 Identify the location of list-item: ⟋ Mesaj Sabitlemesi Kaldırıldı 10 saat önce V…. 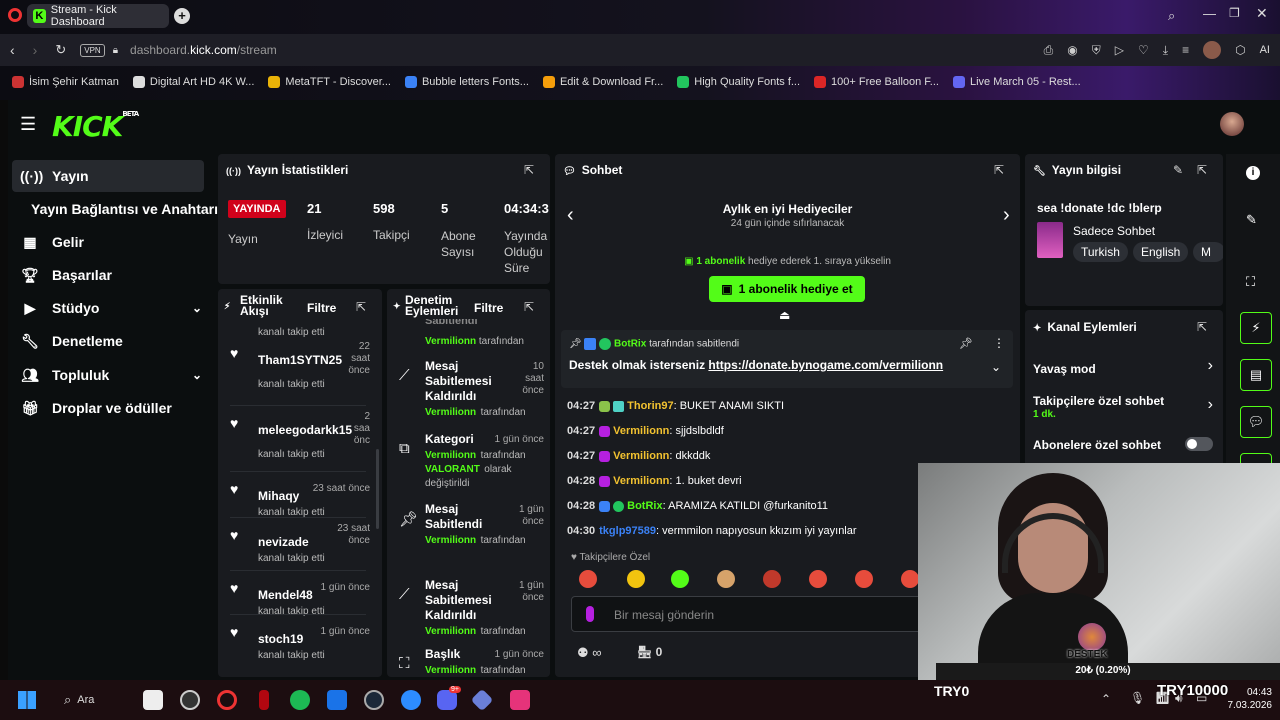
(468, 394).